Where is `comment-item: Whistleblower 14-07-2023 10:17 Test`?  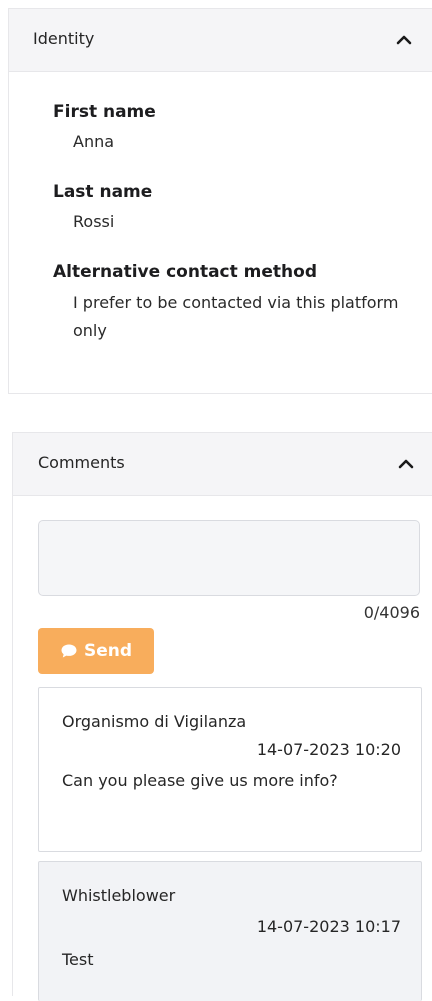
comment-item: Whistleblower 14-07-2023 10:17 Test is located at coordinates (230, 931).